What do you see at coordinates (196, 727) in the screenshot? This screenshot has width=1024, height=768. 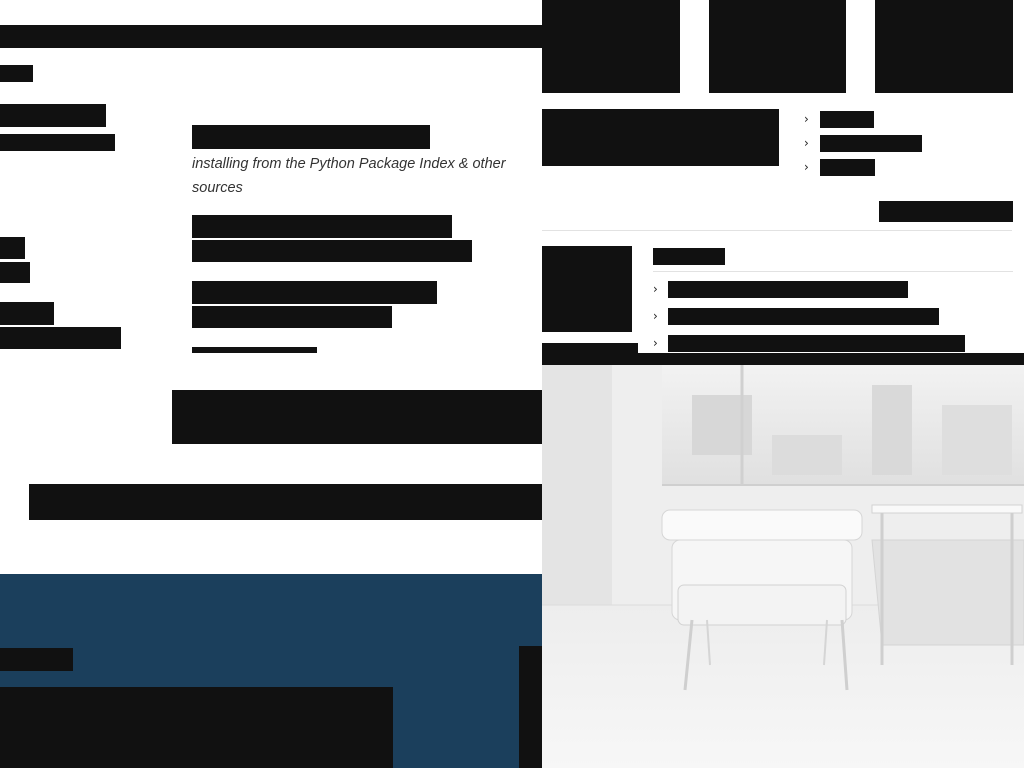 I see `footer-content-block` at bounding box center [196, 727].